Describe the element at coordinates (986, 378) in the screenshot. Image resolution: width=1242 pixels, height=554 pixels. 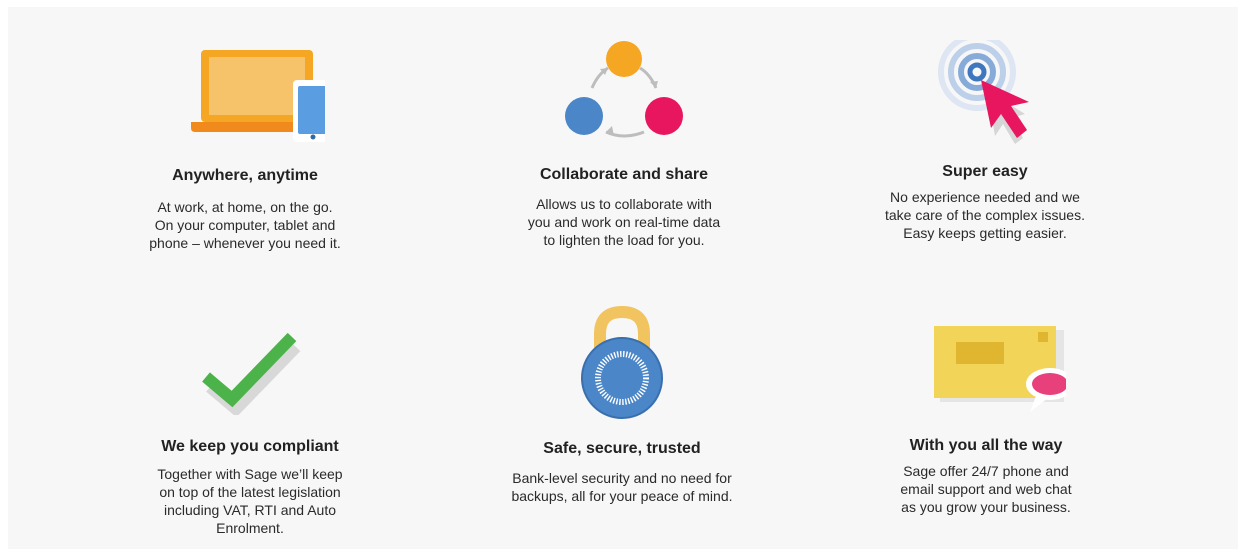
I see `envelope-chat-icon` at that location.